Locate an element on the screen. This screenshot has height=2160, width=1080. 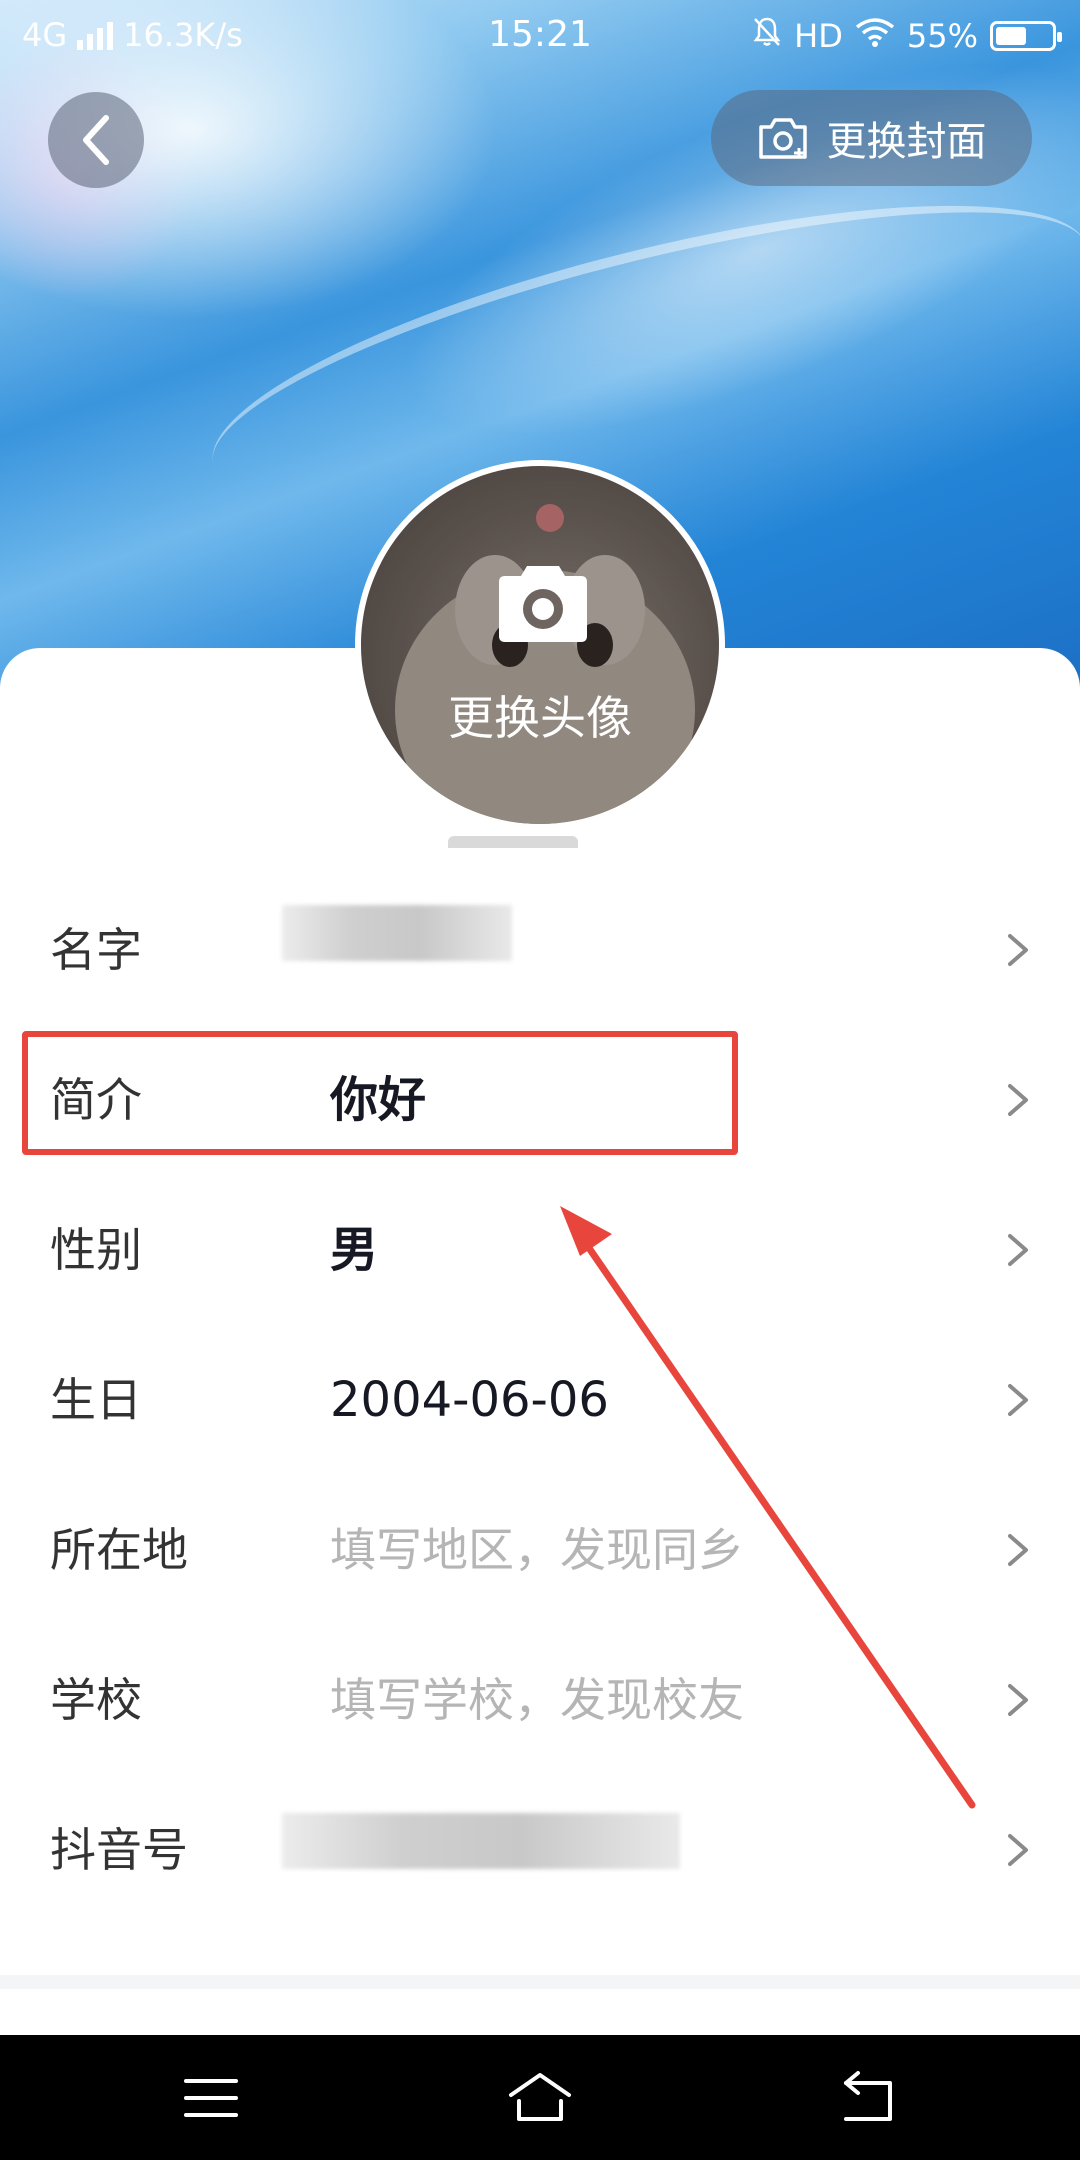
field-row-douyin-id: 抖音号 is located at coordinates (540, 1850).